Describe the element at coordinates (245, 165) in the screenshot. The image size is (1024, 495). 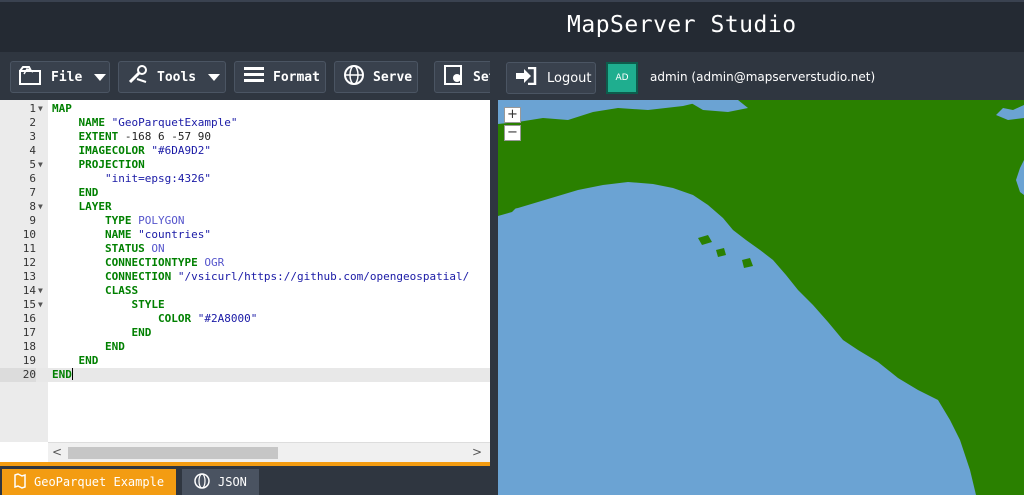
I see `code-line: 5 ▼ PROJECTION` at that location.